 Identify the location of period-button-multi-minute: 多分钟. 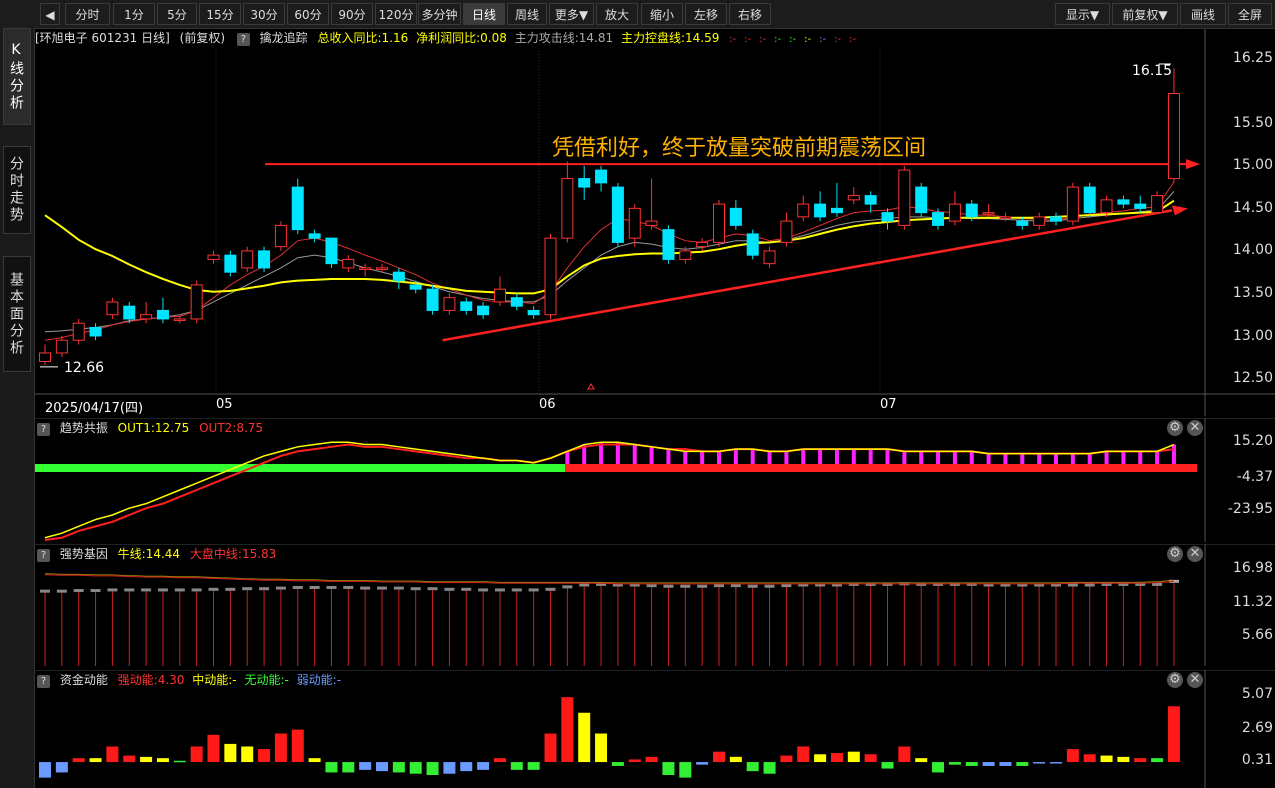
(439, 14).